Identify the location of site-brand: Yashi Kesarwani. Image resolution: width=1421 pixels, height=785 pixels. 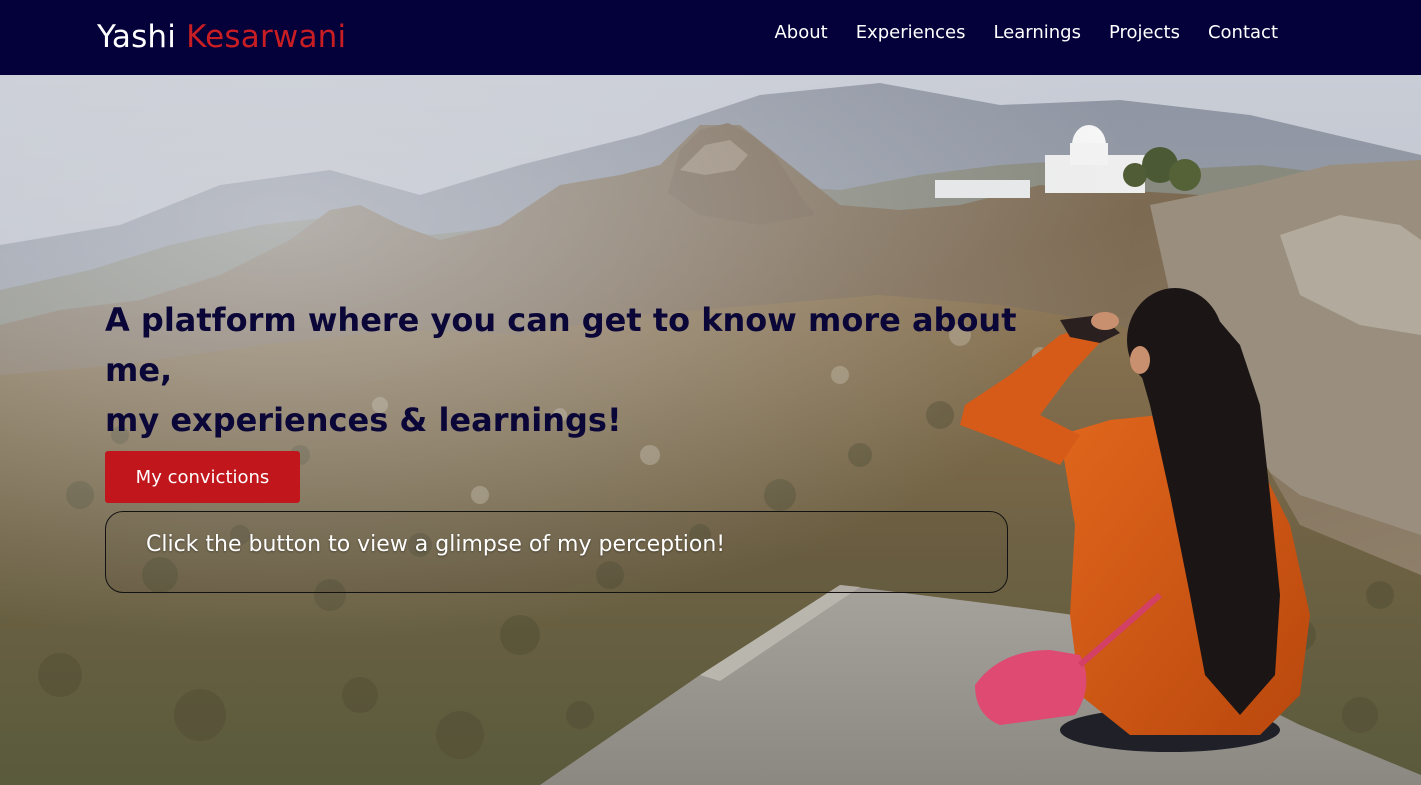
(221, 37).